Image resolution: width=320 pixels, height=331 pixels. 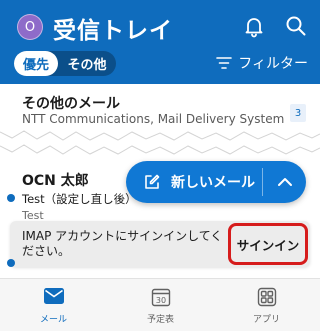 I want to click on email-sender: OCN 太郎, so click(x=55, y=181).